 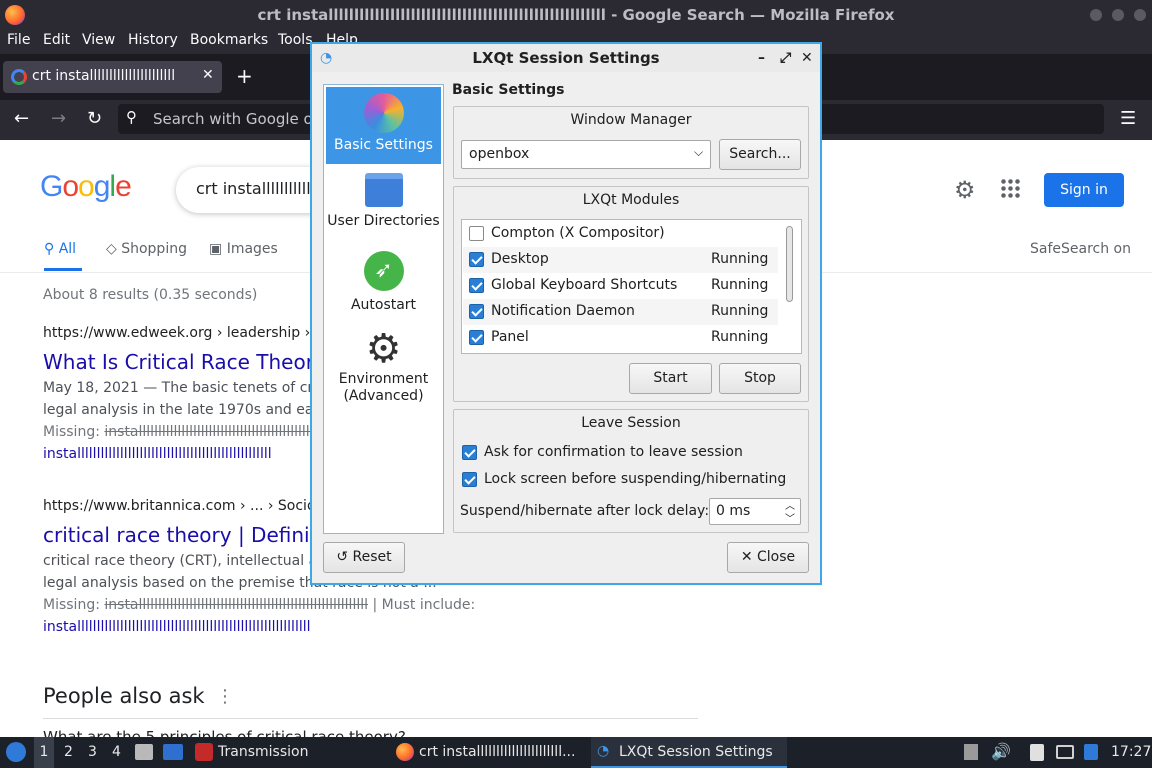 I want to click on task-session-settings: LXQt Session Settings, so click(x=696, y=752).